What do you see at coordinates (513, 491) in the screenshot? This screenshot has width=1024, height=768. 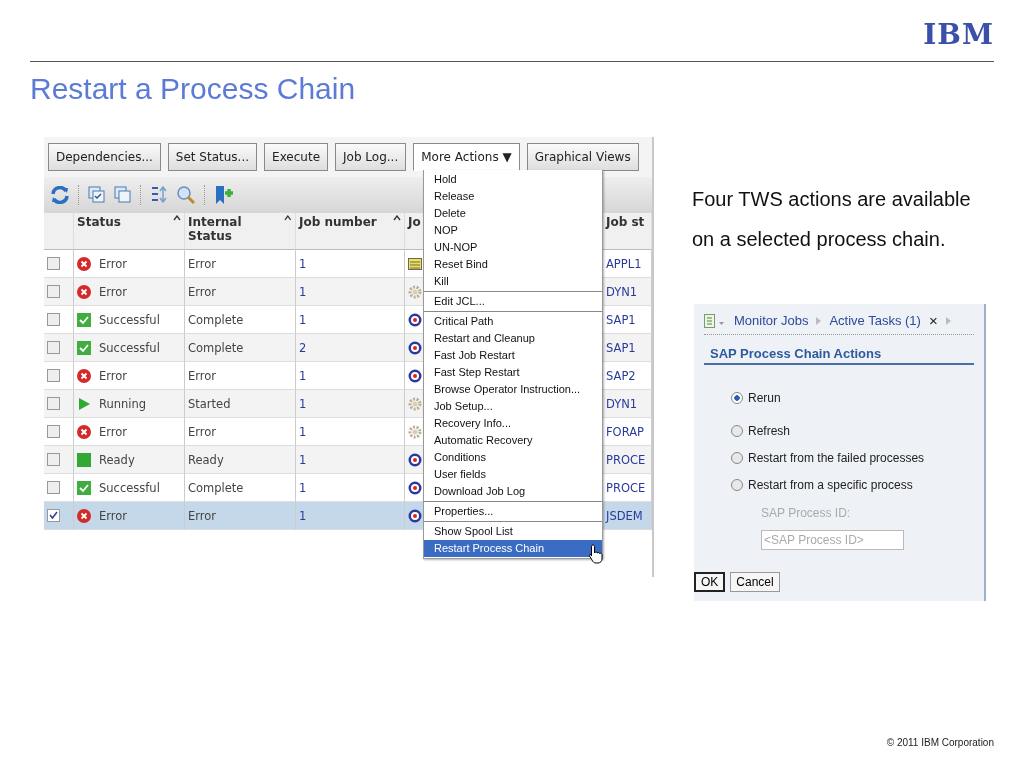 I see `menu-item: Download Job Log` at bounding box center [513, 491].